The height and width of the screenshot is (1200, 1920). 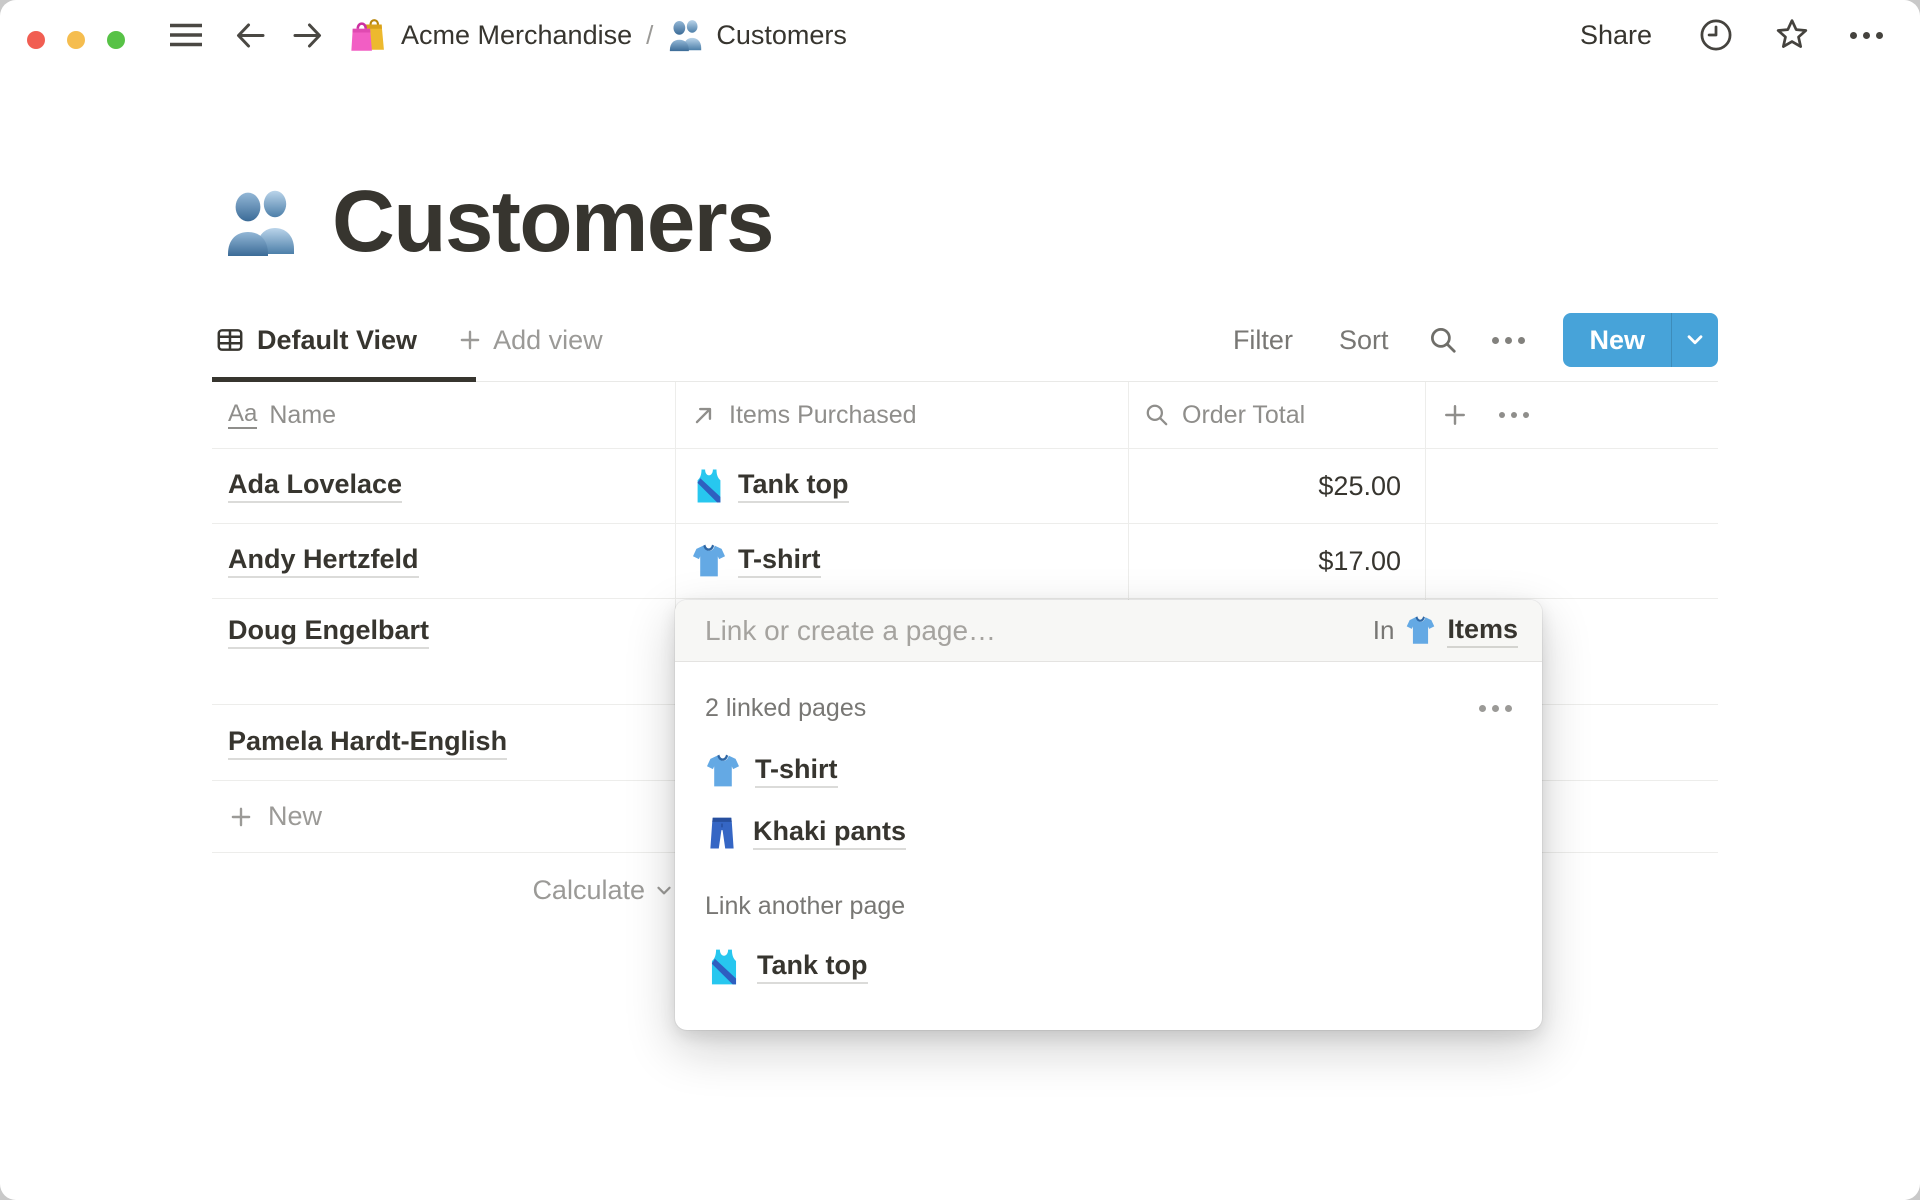 What do you see at coordinates (36, 40) in the screenshot?
I see `close-window-button` at bounding box center [36, 40].